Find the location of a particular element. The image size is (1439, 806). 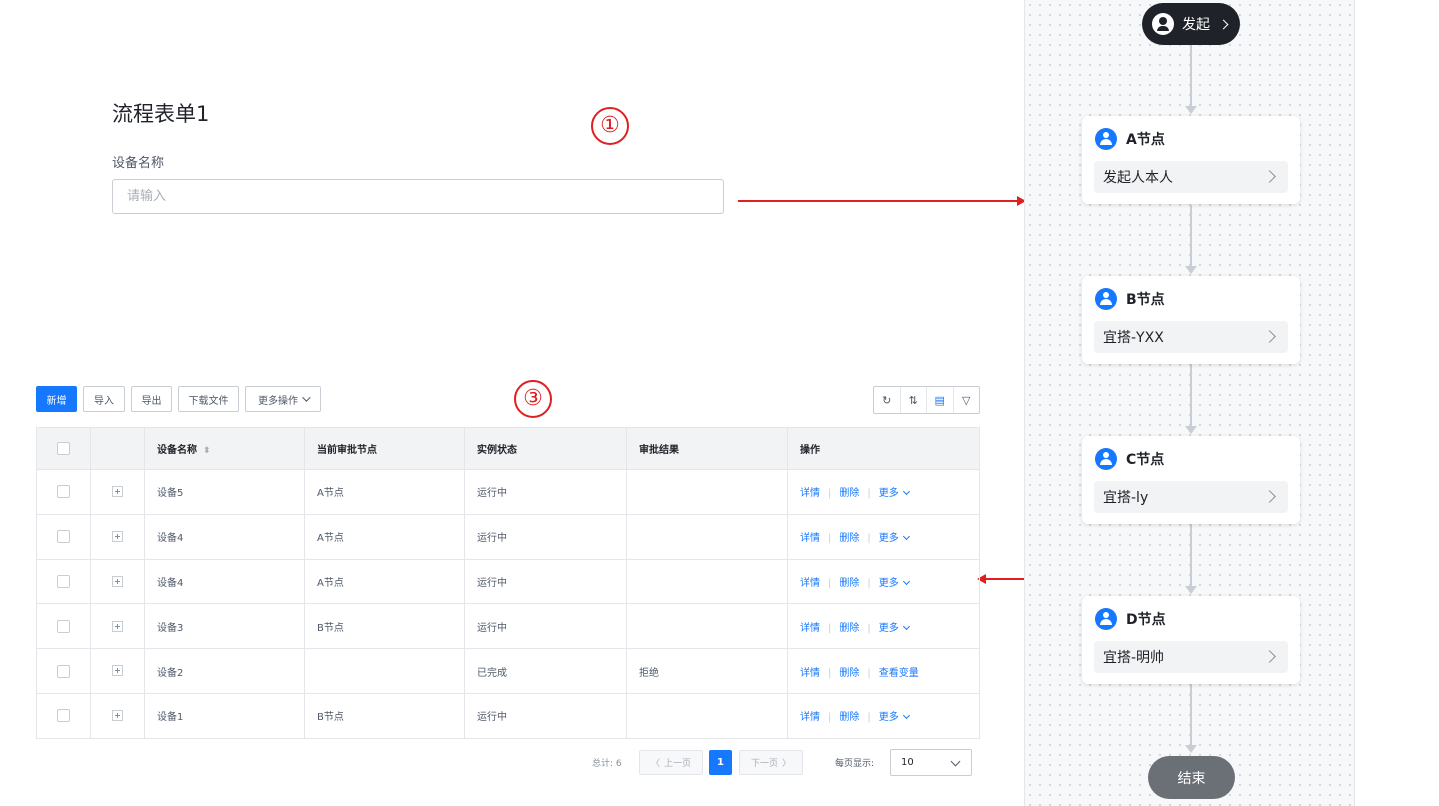

page-1-button: 1 is located at coordinates (720, 762).